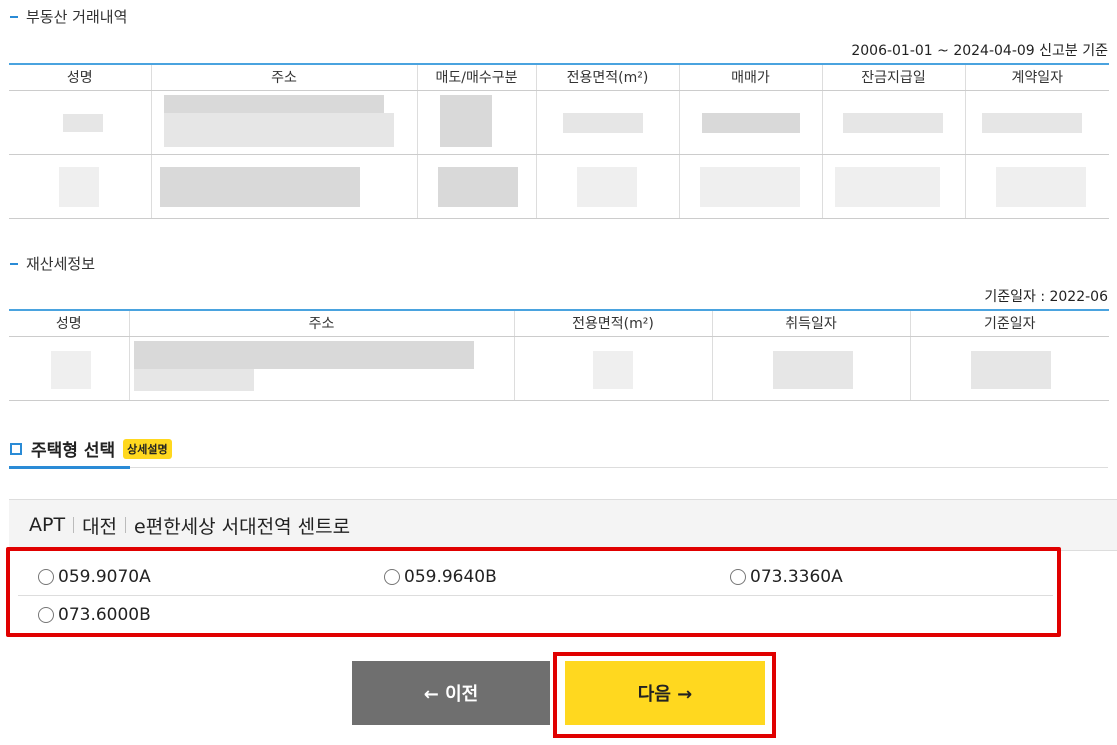 The height and width of the screenshot is (745, 1117). Describe the element at coordinates (69, 467) in the screenshot. I see `active-tab-underline` at that location.